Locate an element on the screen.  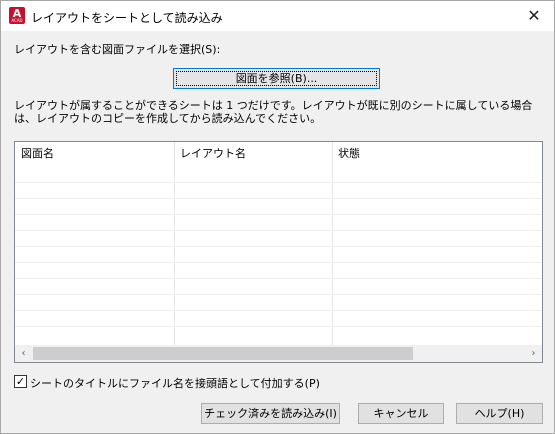
window-title: レイアウトをシートとして読み込み is located at coordinates (127, 18).